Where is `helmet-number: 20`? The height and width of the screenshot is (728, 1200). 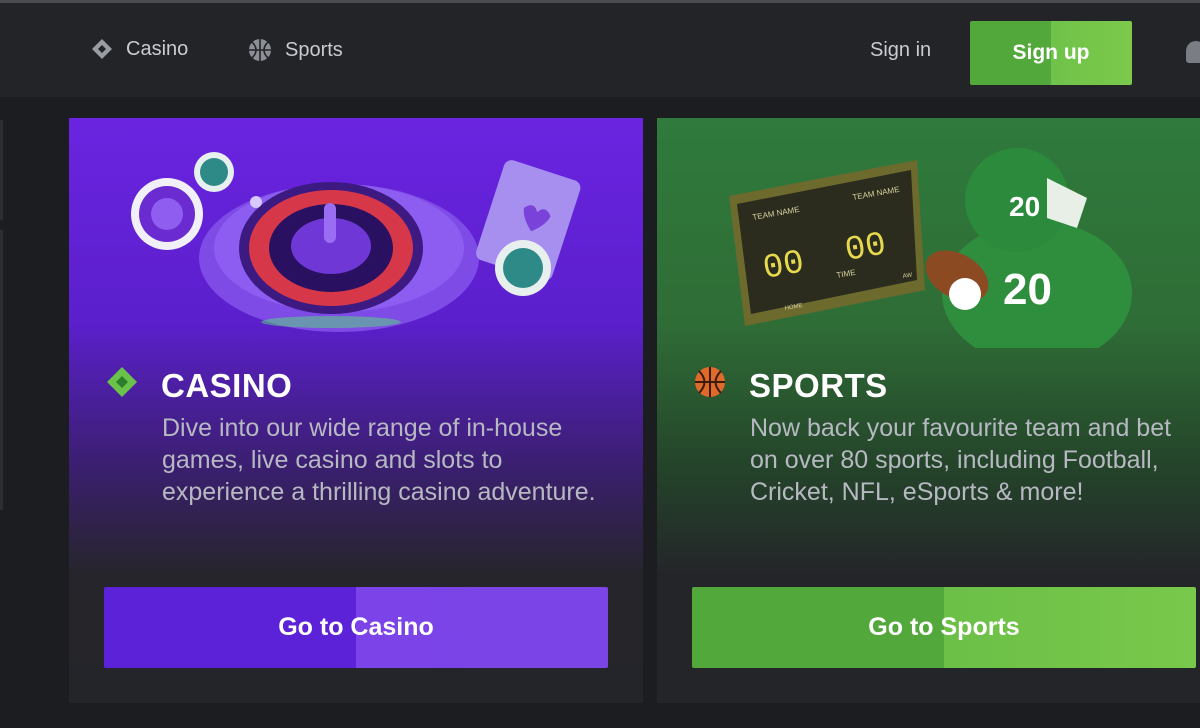
helmet-number: 20 is located at coordinates (1024, 206).